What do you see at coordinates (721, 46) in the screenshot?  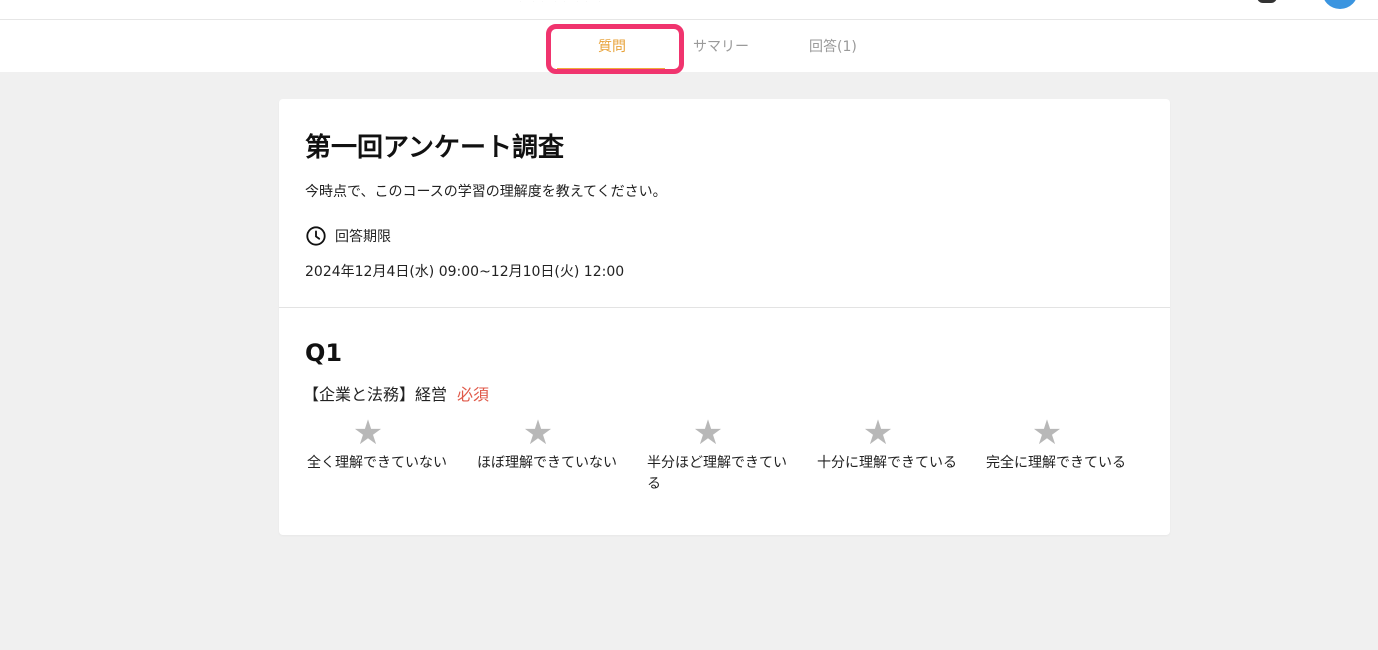 I see `tab-summary: サマリー` at bounding box center [721, 46].